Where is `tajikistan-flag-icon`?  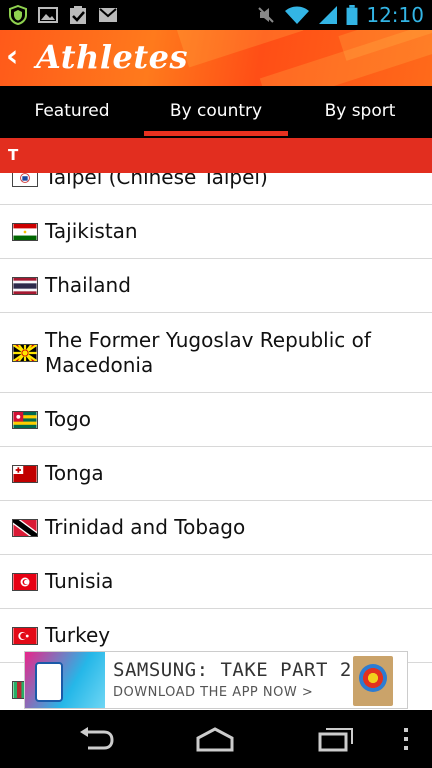 tajikistan-flag-icon is located at coordinates (25, 231).